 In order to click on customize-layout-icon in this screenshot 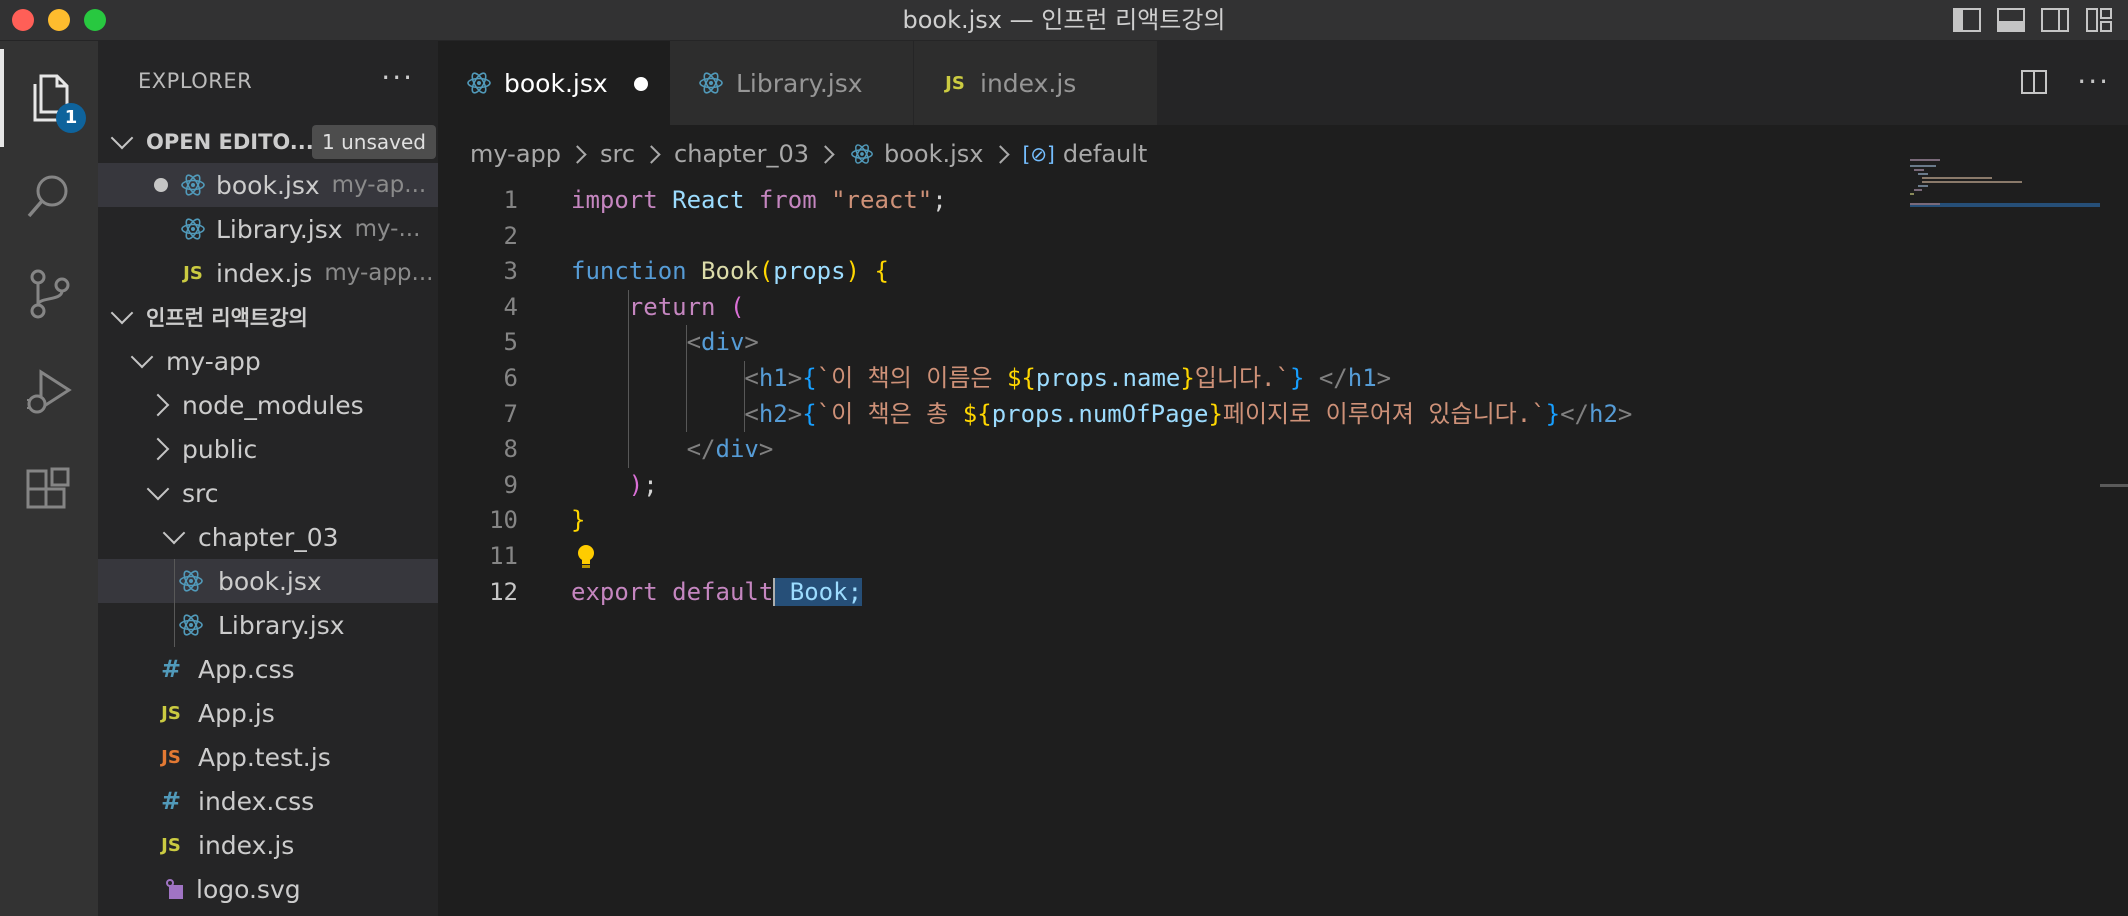, I will do `click(2099, 20)`.